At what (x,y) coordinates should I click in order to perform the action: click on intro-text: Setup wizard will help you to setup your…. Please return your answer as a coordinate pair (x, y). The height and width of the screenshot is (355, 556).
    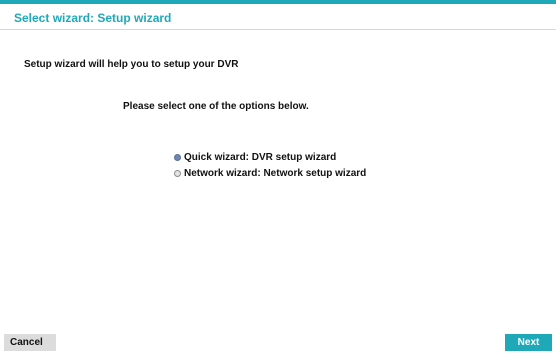
    Looking at the image, I should click on (131, 64).